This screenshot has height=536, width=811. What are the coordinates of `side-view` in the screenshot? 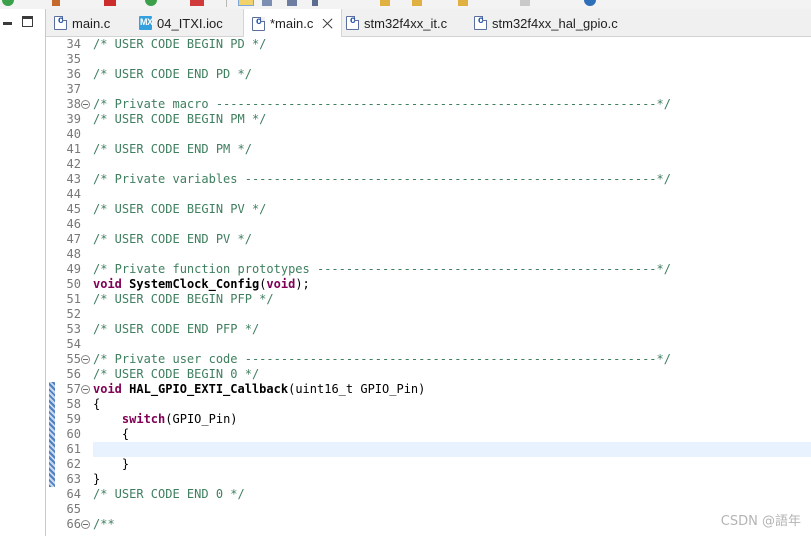 It's located at (23, 272).